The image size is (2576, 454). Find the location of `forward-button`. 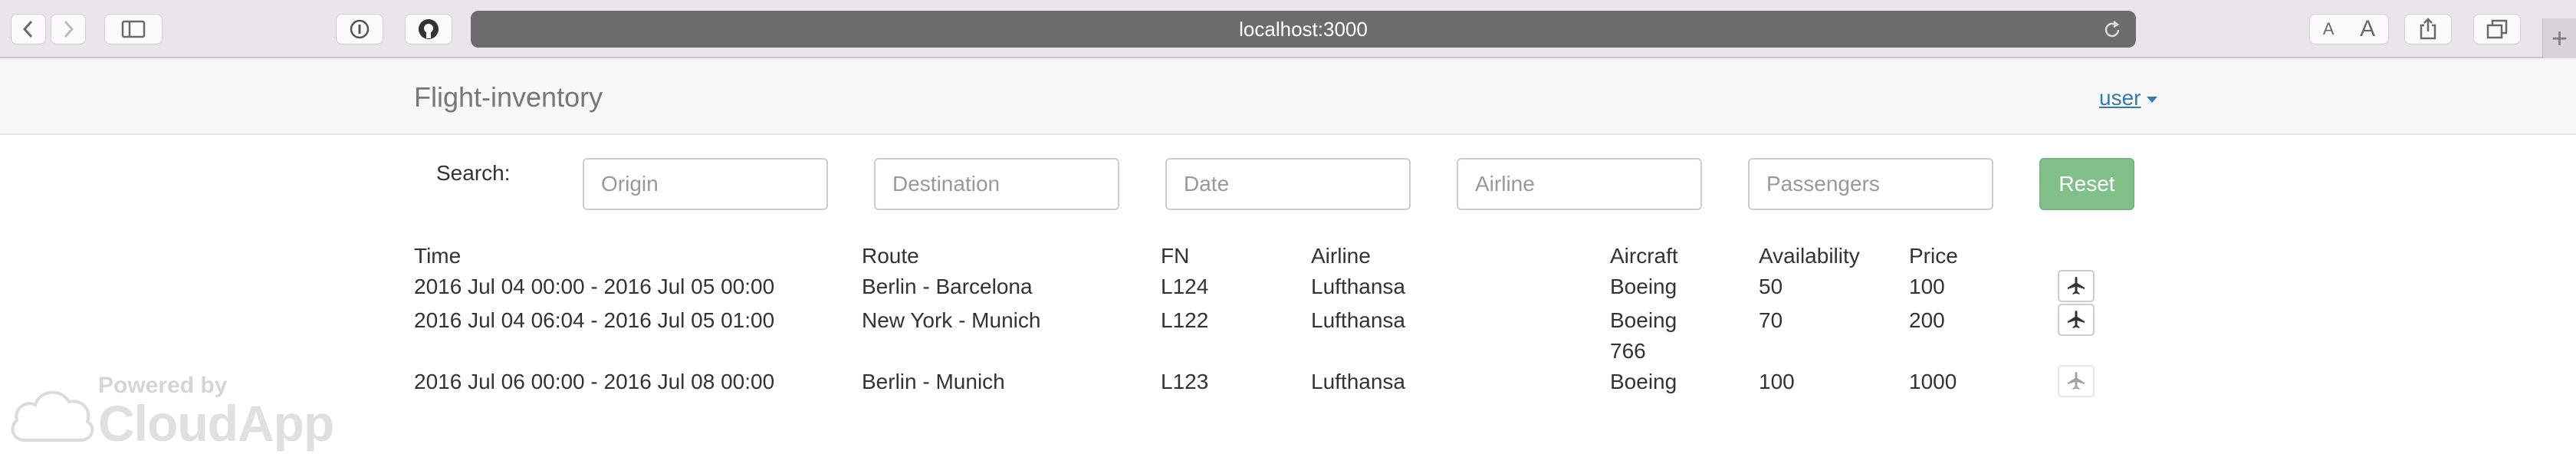

forward-button is located at coordinates (68, 29).